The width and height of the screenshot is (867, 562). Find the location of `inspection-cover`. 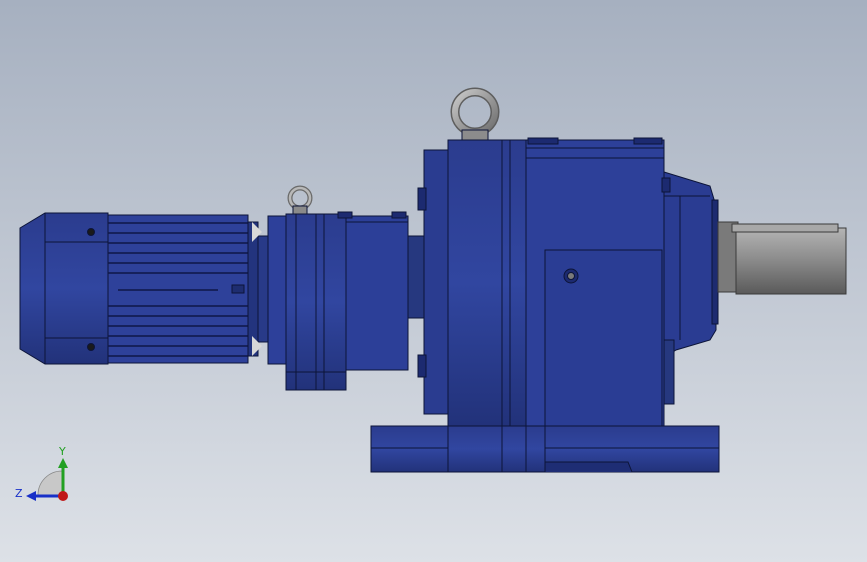

inspection-cover is located at coordinates (603, 338).